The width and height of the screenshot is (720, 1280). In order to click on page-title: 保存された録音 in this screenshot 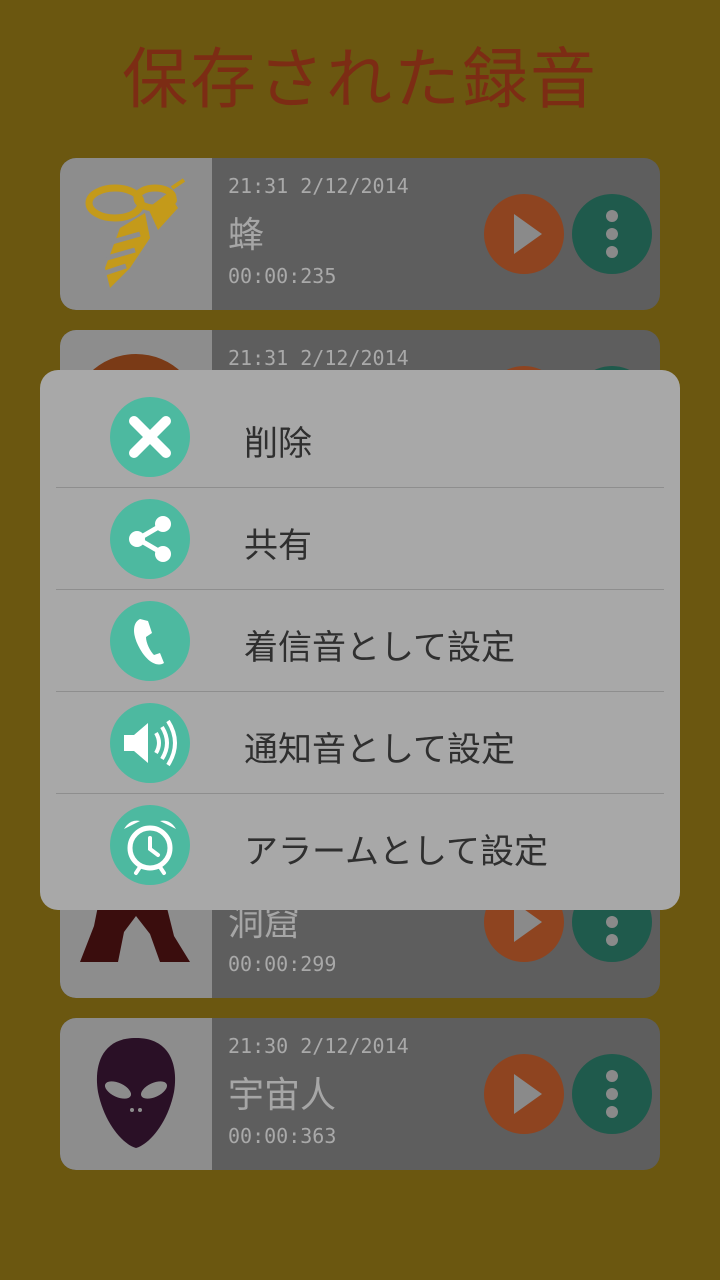, I will do `click(360, 79)`.